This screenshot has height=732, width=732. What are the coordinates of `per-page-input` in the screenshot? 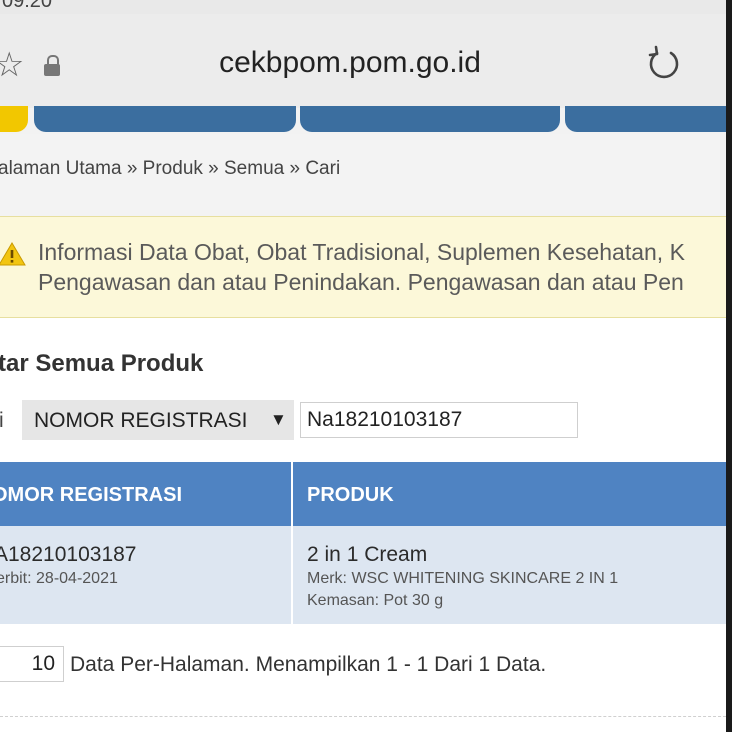 It's located at (32, 664).